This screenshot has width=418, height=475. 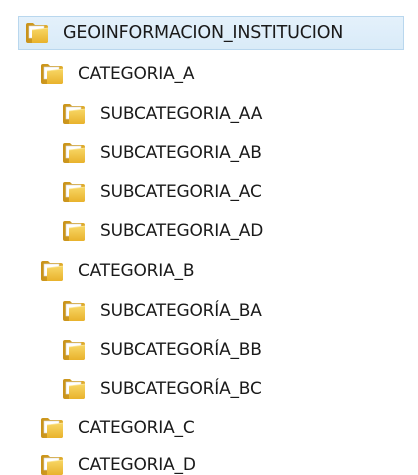 I want to click on tree-node-label: GEOINFORMACION_INSTITUCION, so click(x=203, y=33).